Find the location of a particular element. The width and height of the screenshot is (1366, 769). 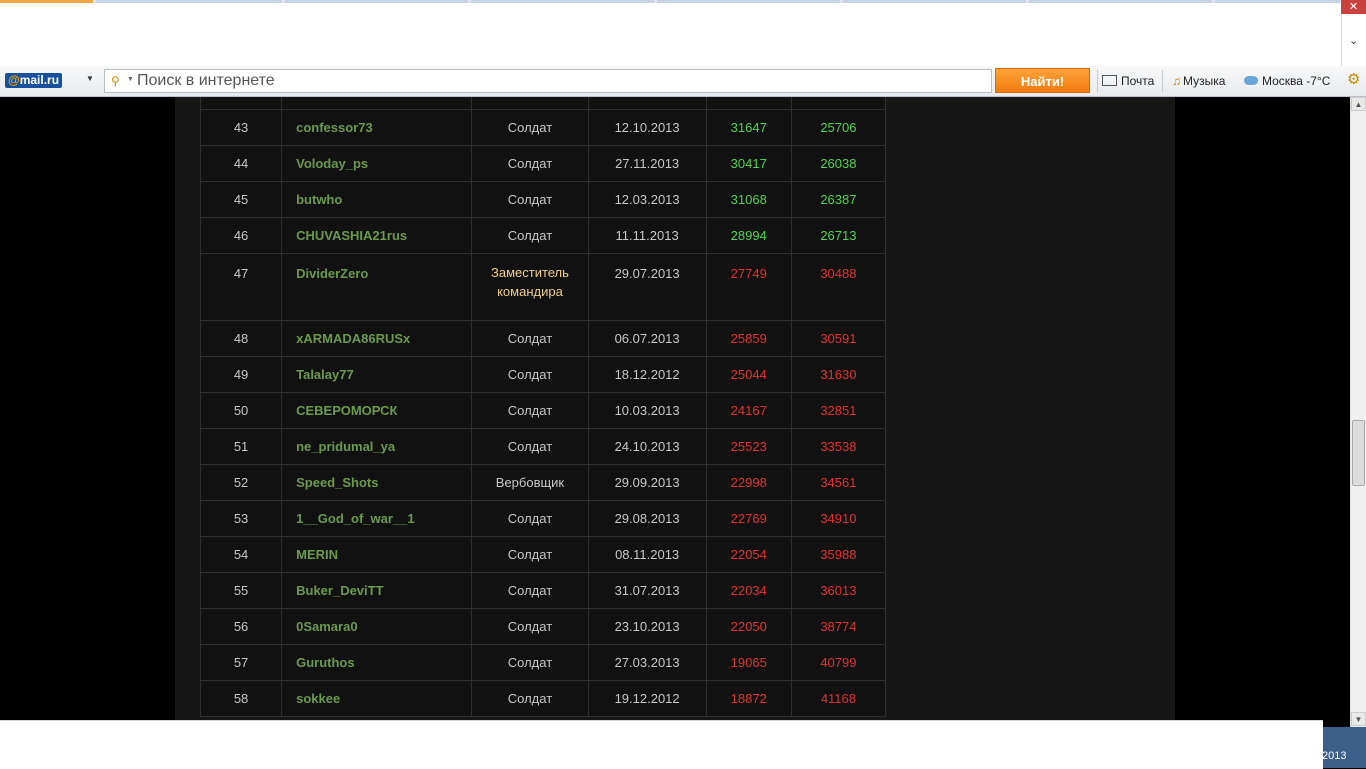

cell-date: 11.11.2013 is located at coordinates (647, 235).